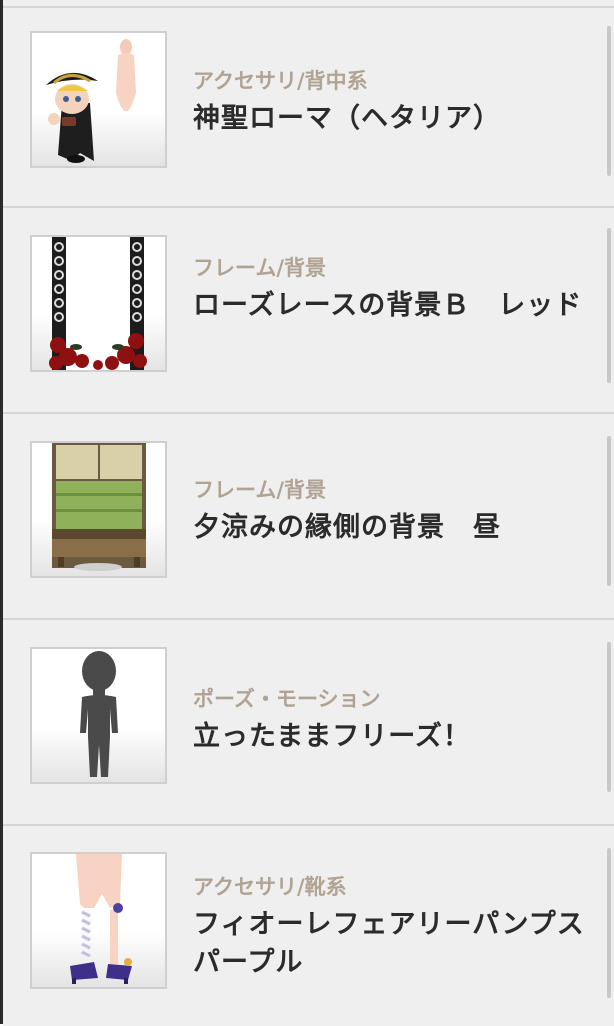  I want to click on silhouette-pose-icon, so click(99, 714).